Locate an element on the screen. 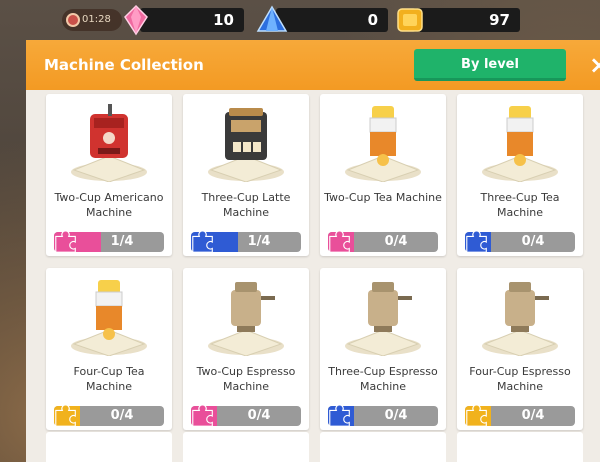 The image size is (600, 462). machine-card: Three-Cup Tea Machine 0/4 is located at coordinates (520, 175).